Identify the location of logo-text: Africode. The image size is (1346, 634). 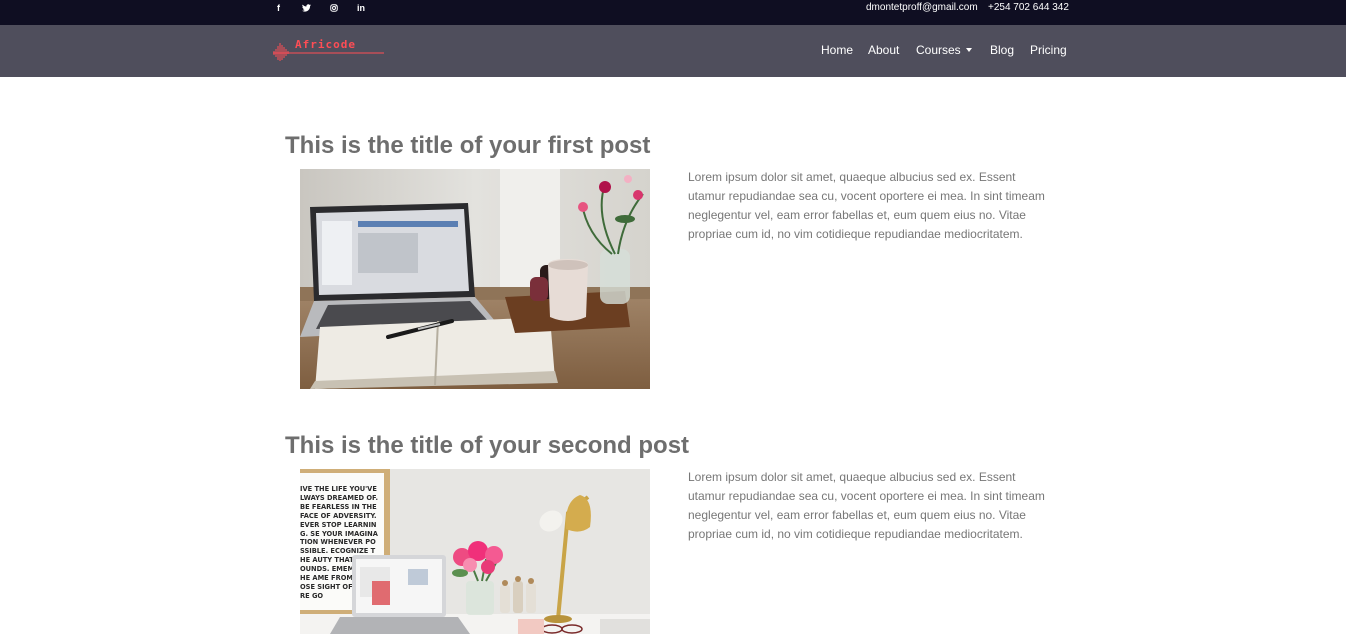
(325, 44).